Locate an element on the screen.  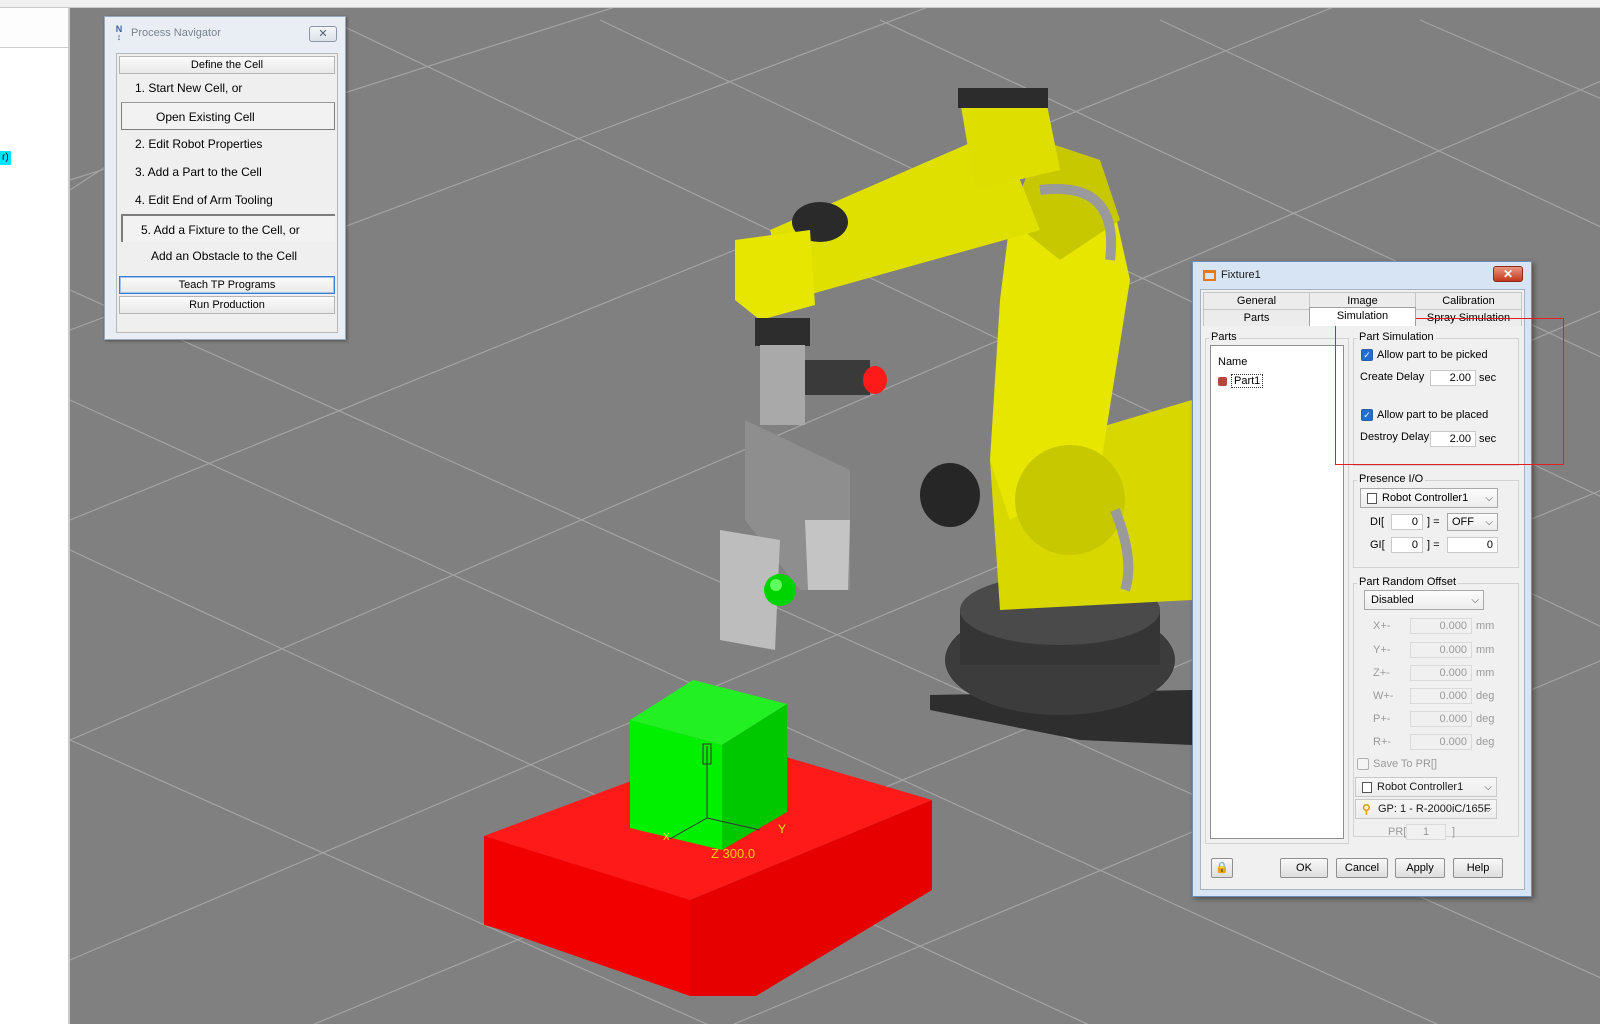
cell-browser-header is located at coordinates (34, 28).